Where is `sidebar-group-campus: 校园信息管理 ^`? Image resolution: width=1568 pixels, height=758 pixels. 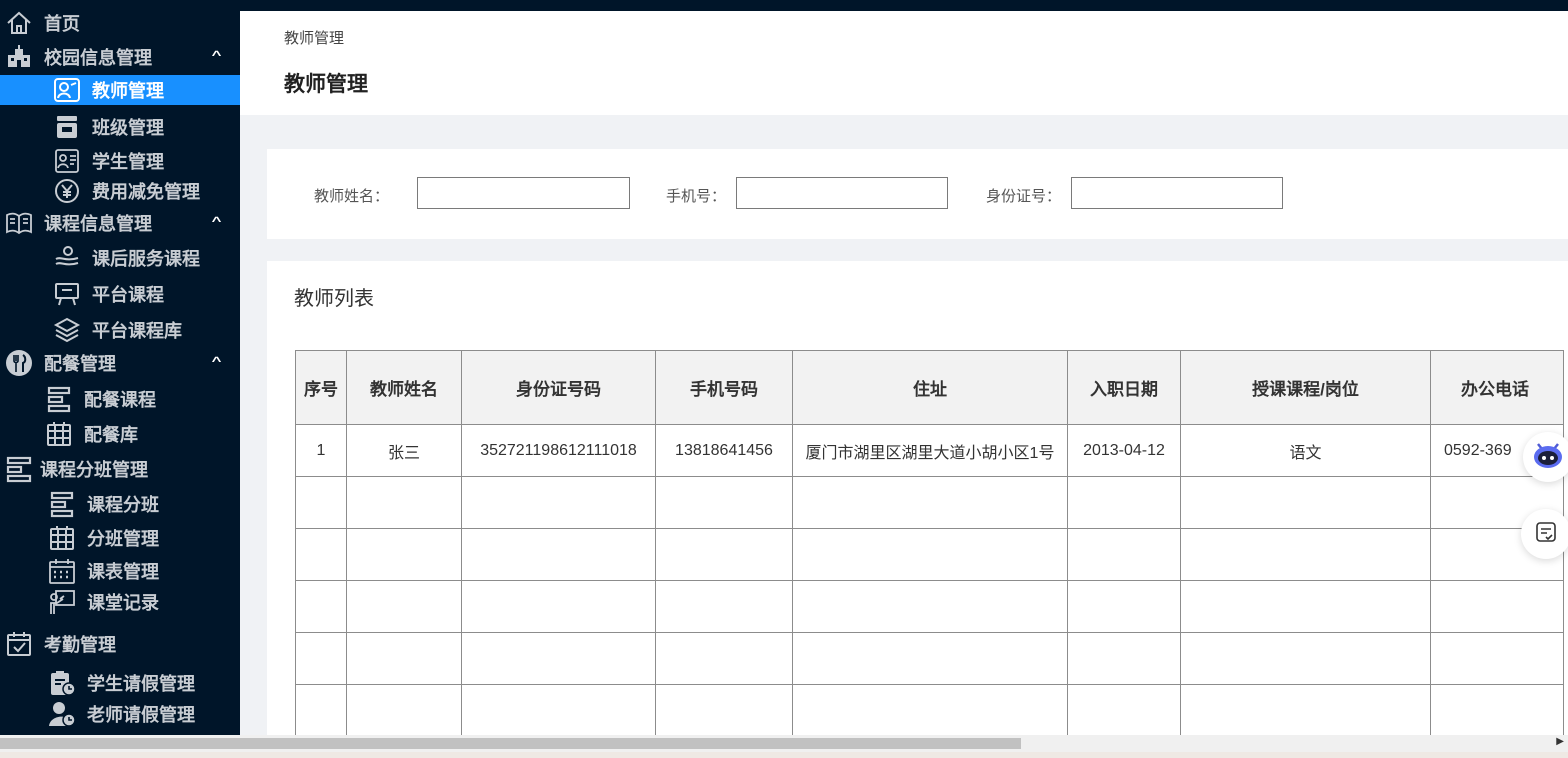
sidebar-group-campus: 校园信息管理 ^ is located at coordinates (120, 57).